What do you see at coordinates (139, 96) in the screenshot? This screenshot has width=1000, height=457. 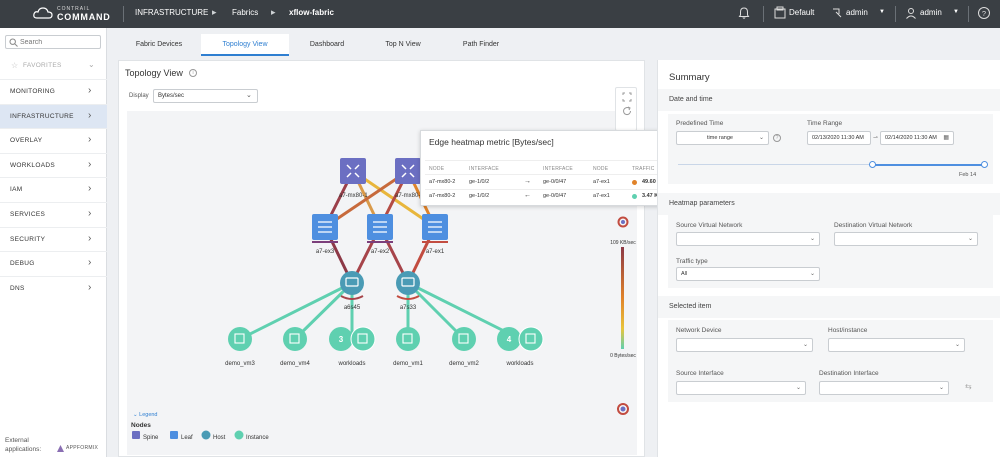 I see `display-label: Display` at bounding box center [139, 96].